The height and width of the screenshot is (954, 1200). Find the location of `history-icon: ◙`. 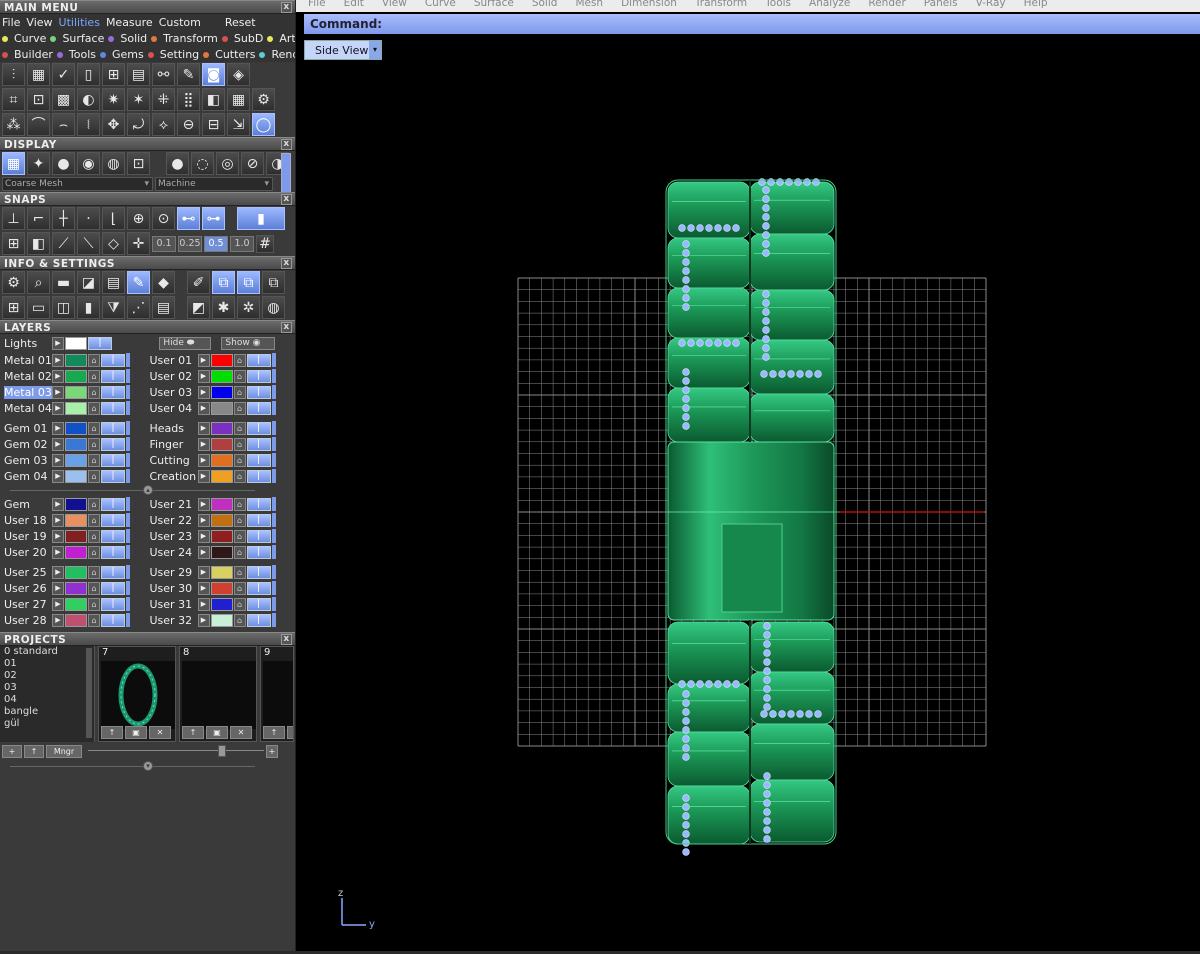

history-icon: ◙ is located at coordinates (213, 74).